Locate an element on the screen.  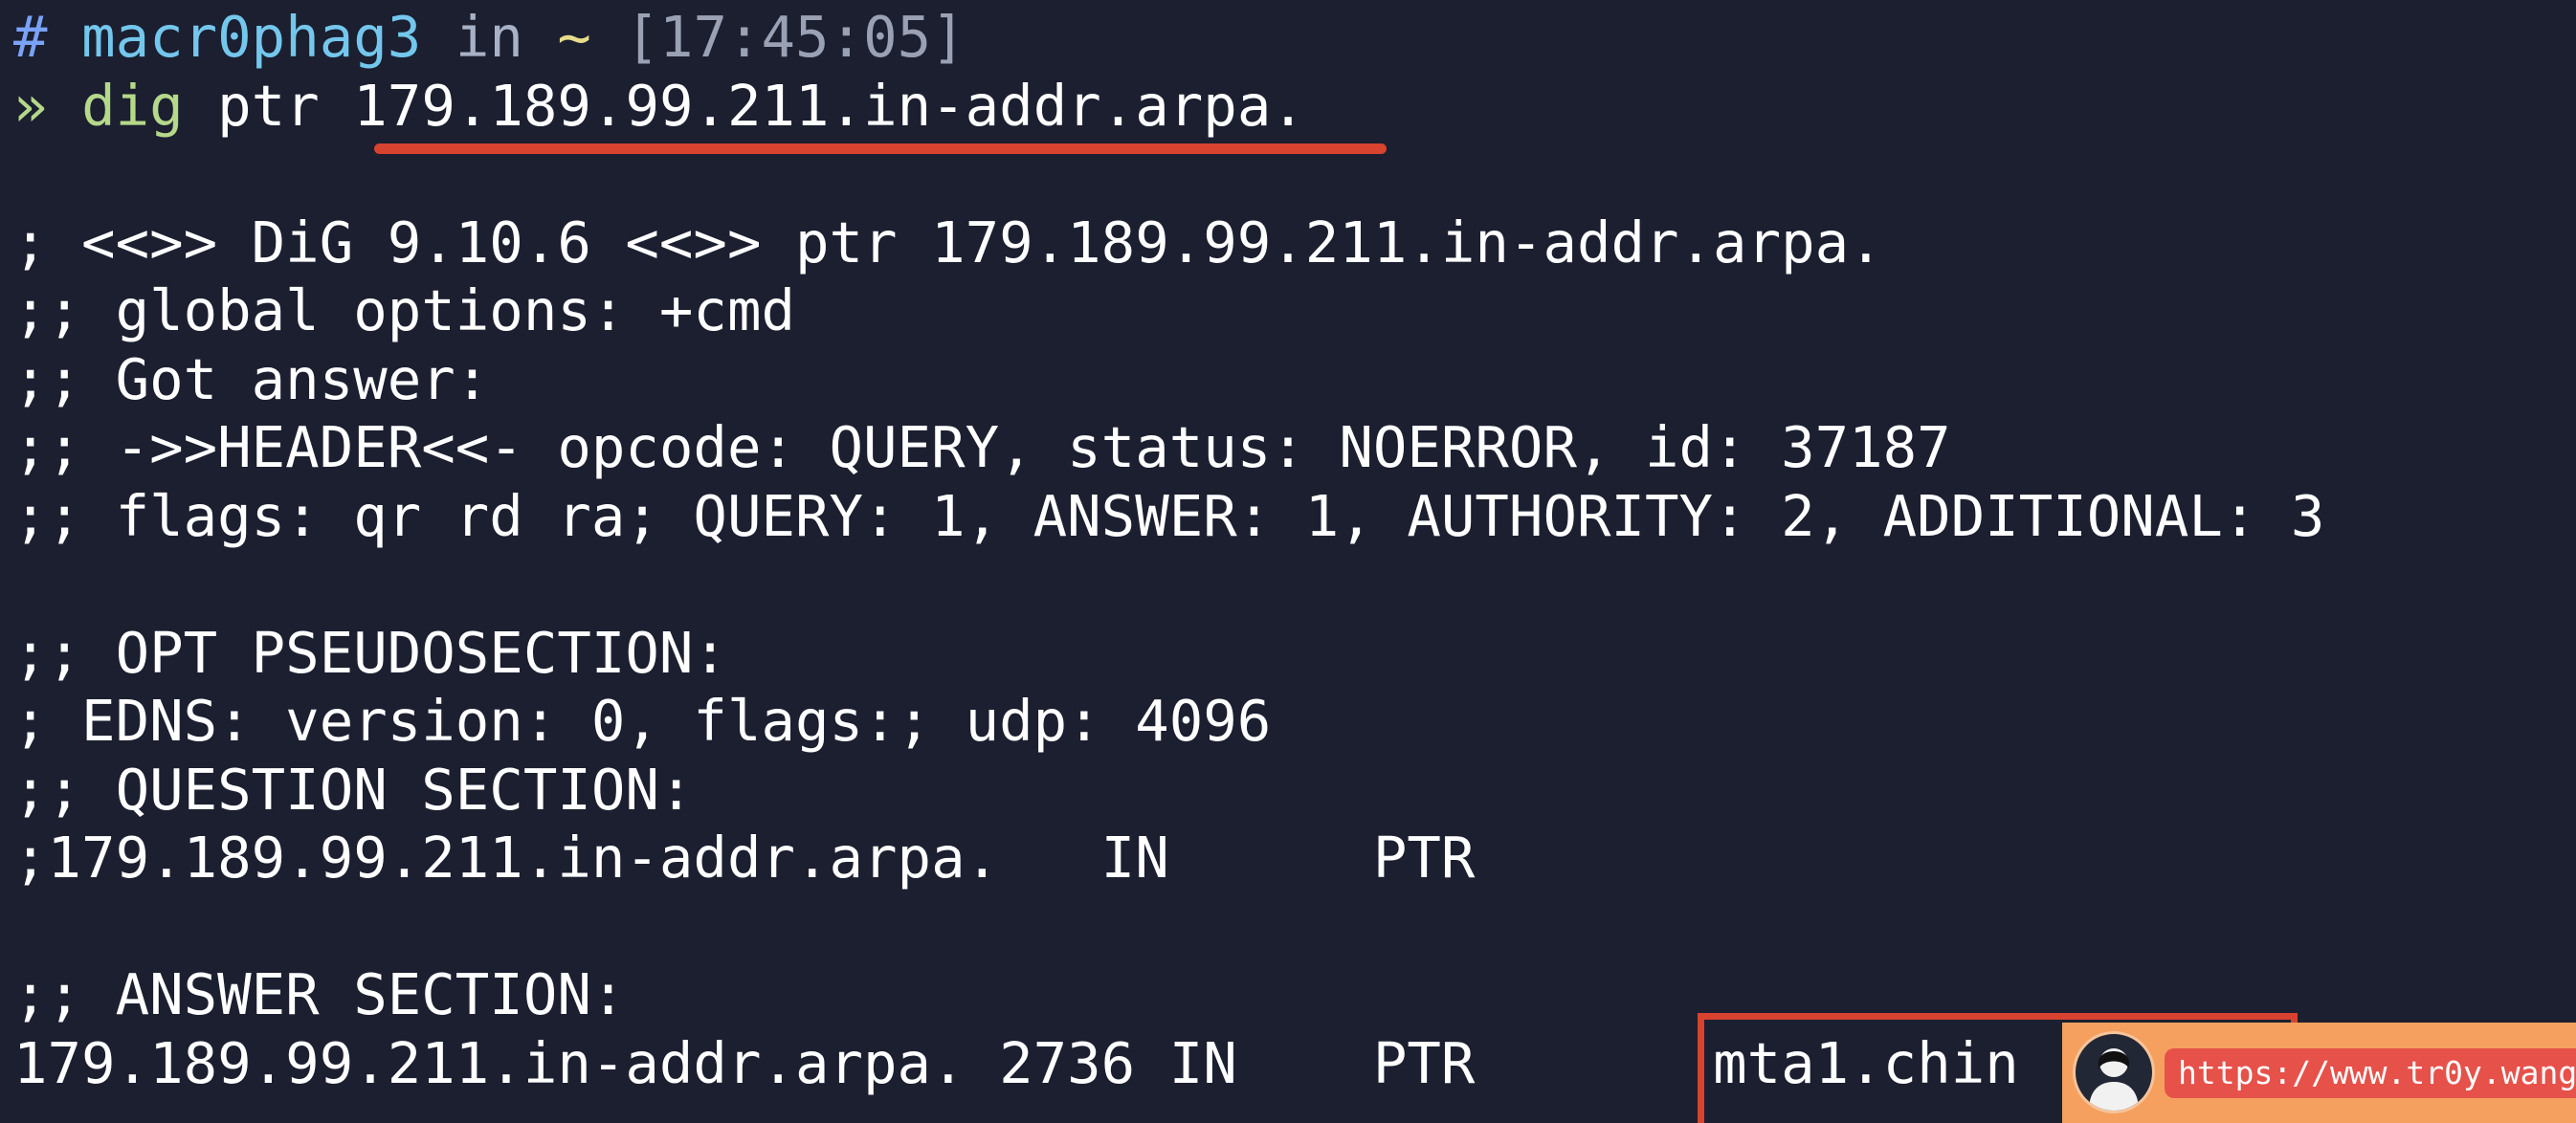
prompt-hash: # is located at coordinates (30, 37).